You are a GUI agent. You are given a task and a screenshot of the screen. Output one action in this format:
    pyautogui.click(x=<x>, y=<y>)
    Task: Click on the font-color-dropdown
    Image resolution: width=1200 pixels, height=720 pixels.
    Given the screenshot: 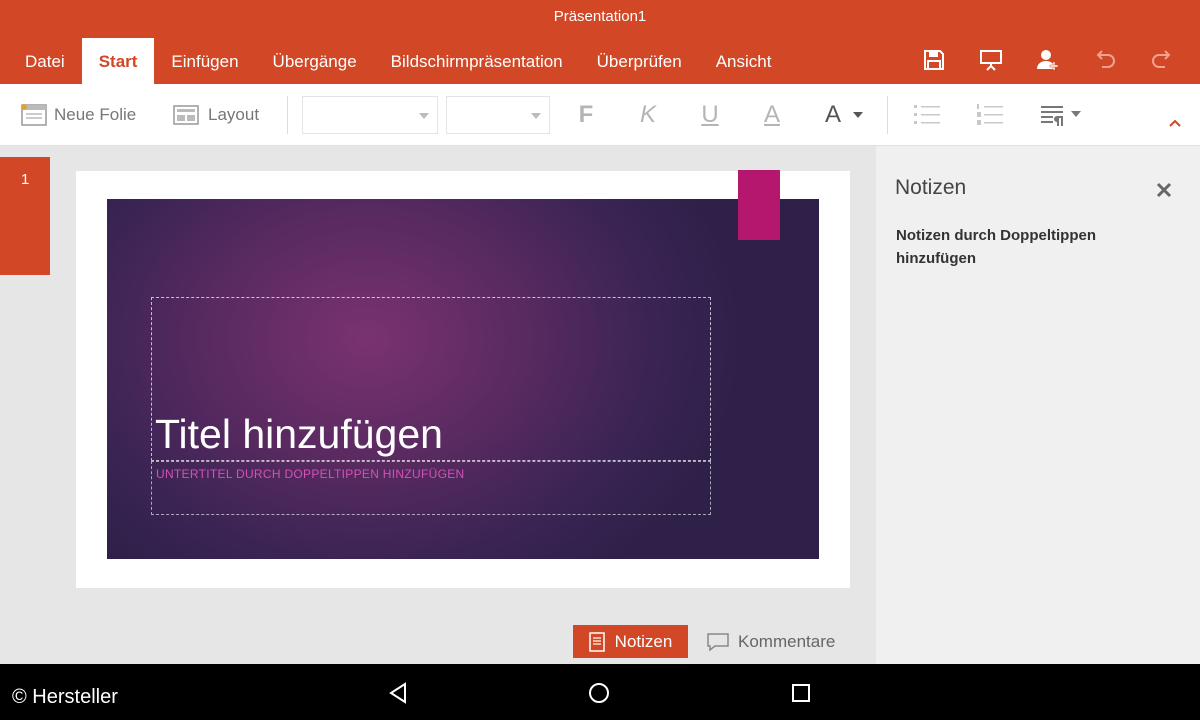 What is the action you would take?
    pyautogui.click(x=858, y=115)
    